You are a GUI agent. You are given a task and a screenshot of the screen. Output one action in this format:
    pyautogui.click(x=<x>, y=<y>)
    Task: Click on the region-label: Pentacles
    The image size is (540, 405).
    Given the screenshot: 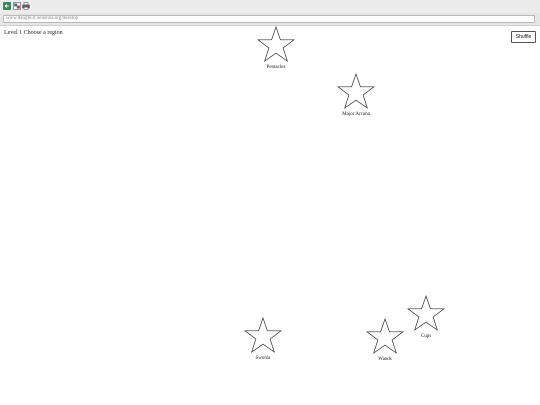 What is the action you would take?
    pyautogui.click(x=276, y=67)
    